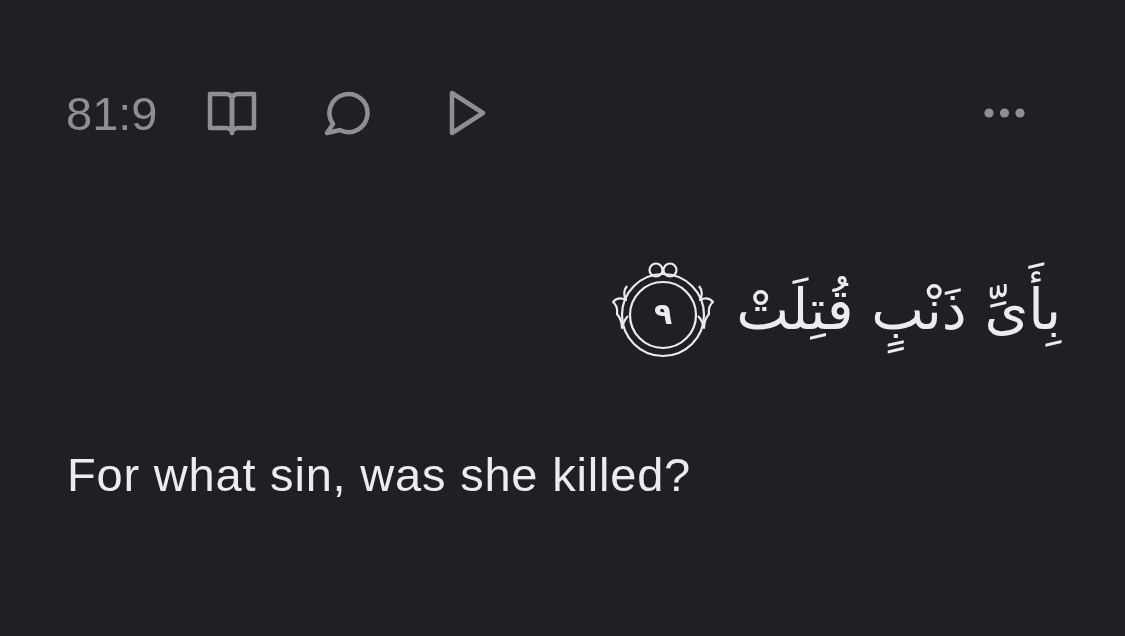 This screenshot has width=1125, height=636. I want to click on more-button, so click(1004, 113).